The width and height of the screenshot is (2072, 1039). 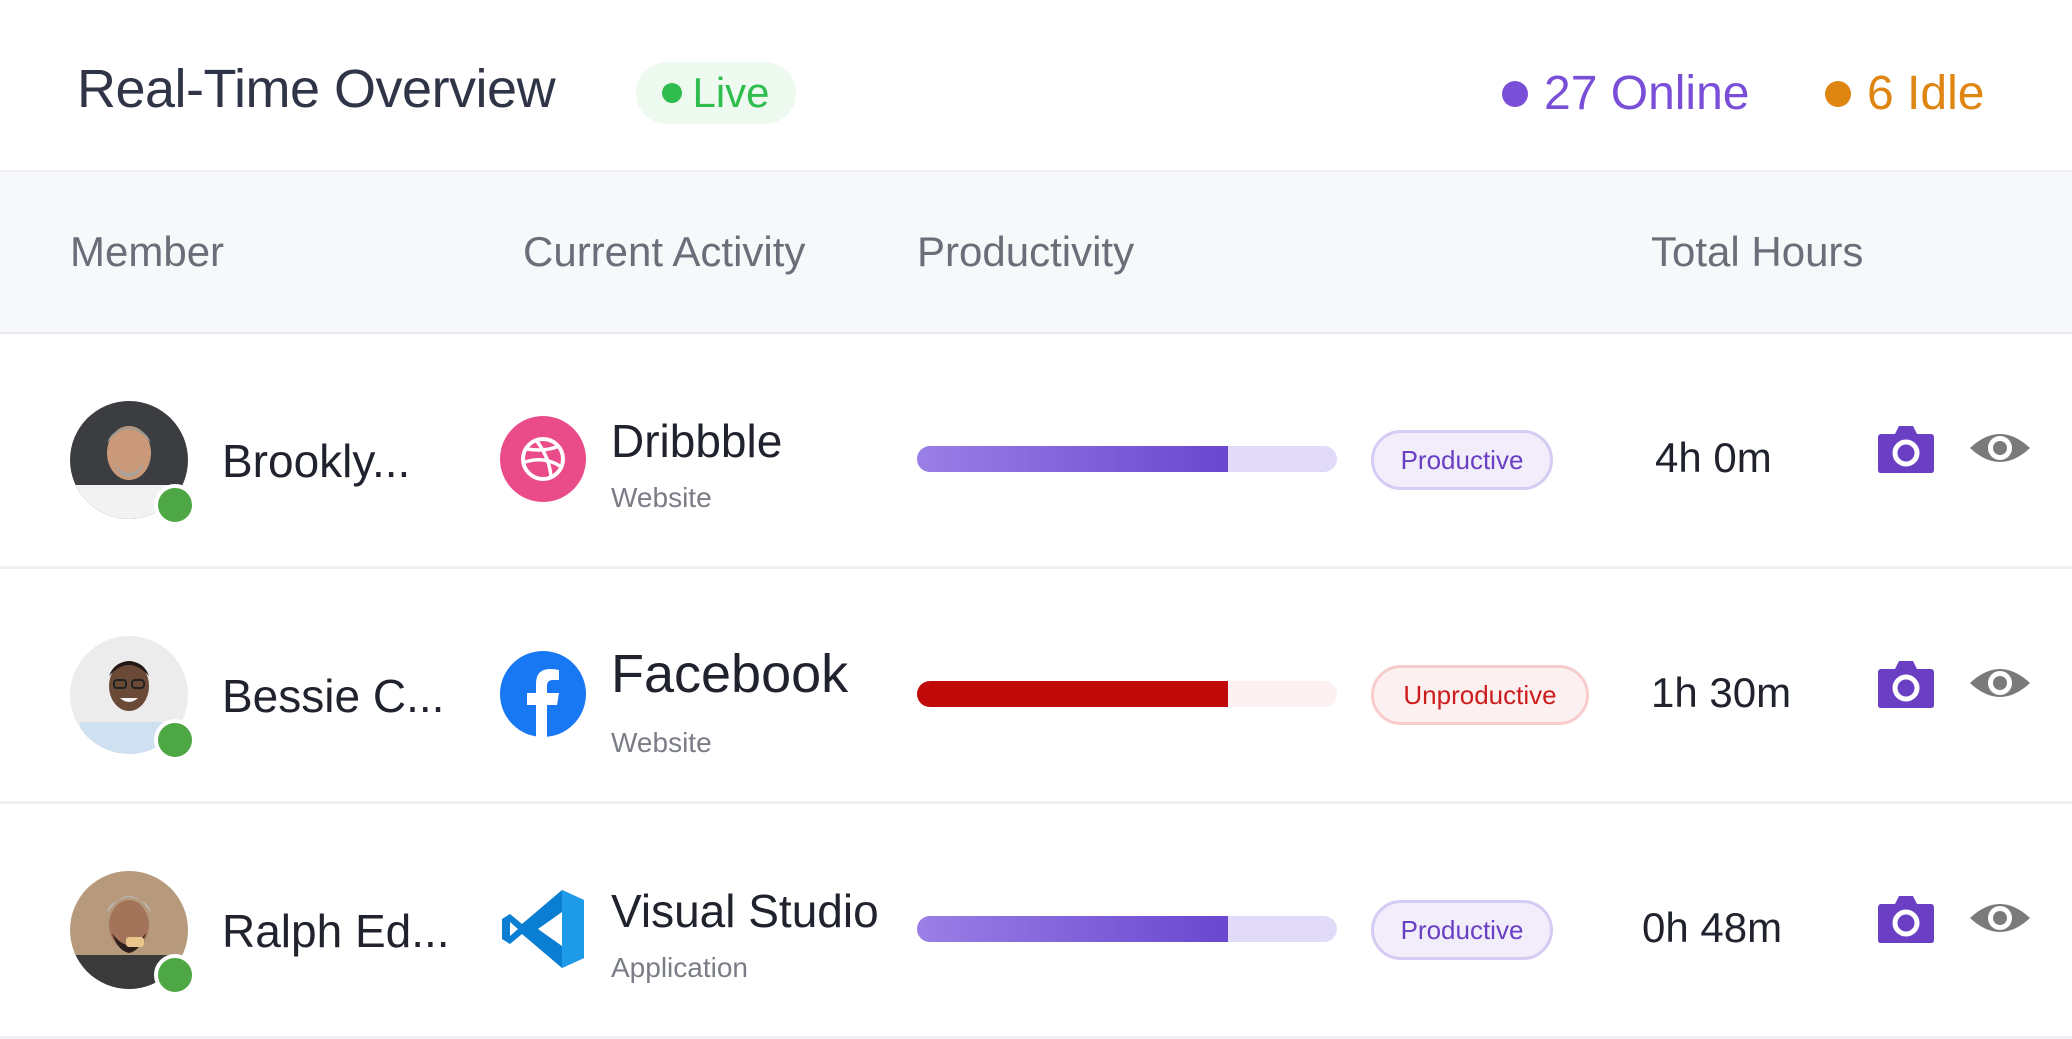 I want to click on activity-name: Dribbble, so click(x=697, y=441).